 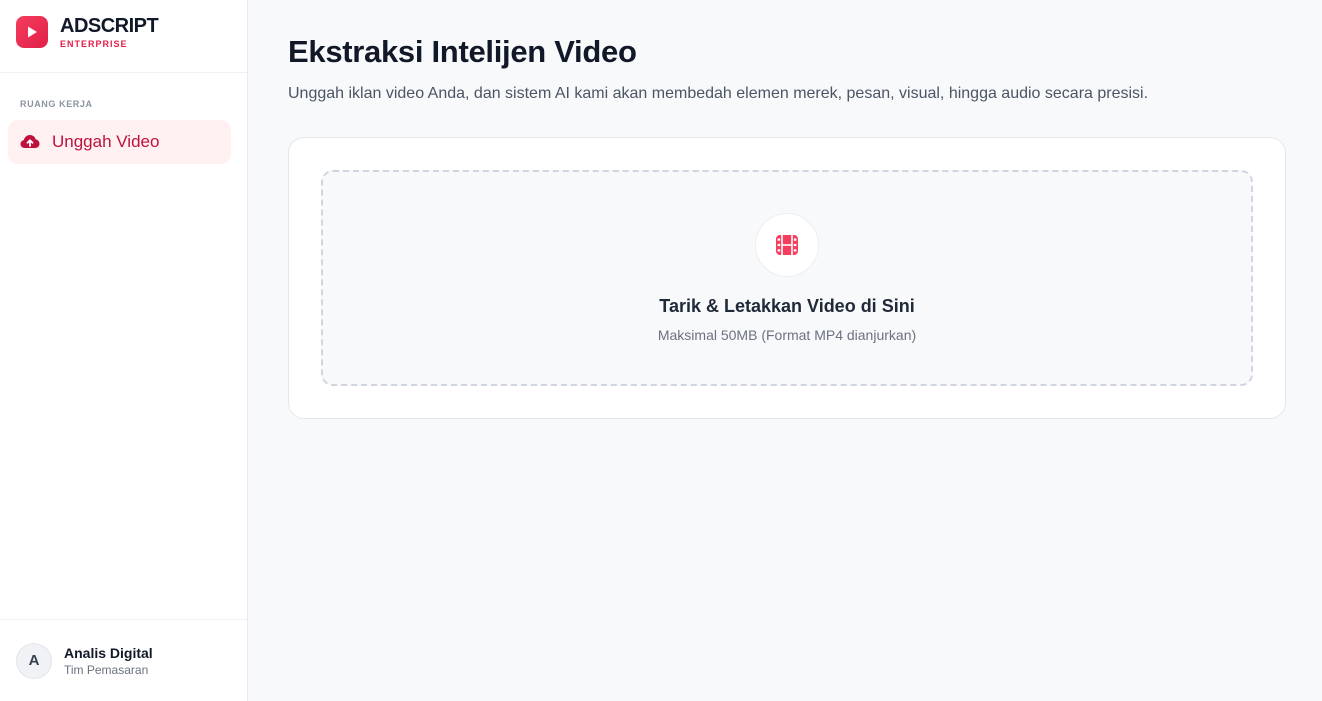 I want to click on sidebar-item-upload-video: Unggah Video, so click(x=119, y=142).